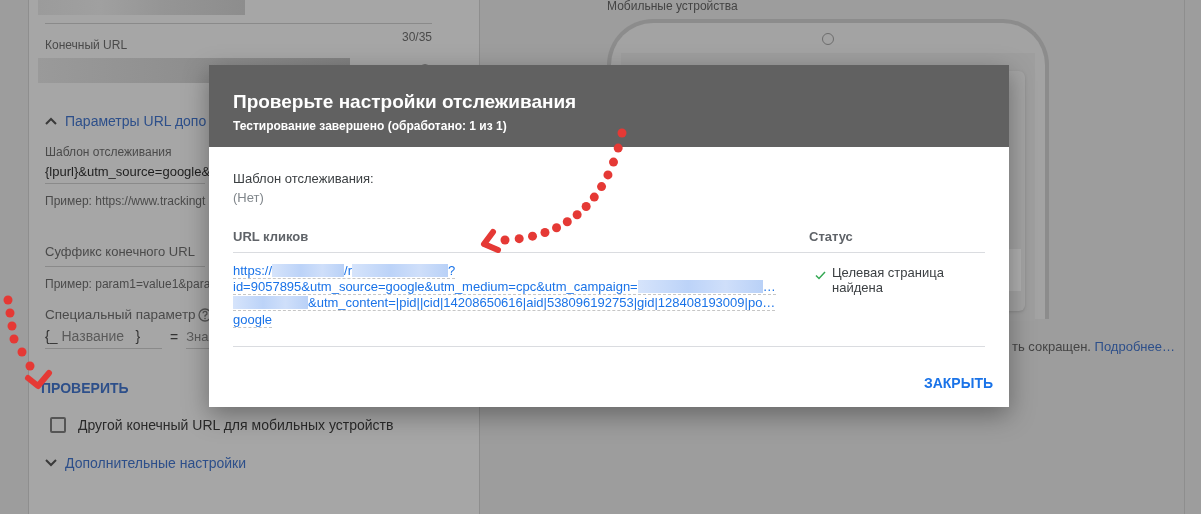 The image size is (1201, 514). What do you see at coordinates (58, 425) in the screenshot?
I see `checkbox` at bounding box center [58, 425].